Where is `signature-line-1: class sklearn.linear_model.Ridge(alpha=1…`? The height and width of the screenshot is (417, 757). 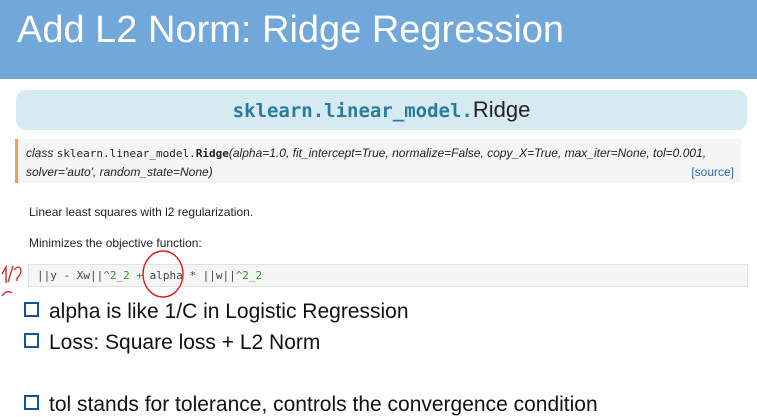
signature-line-1: class sklearn.linear_model.Ridge(alpha=1… is located at coordinates (366, 153).